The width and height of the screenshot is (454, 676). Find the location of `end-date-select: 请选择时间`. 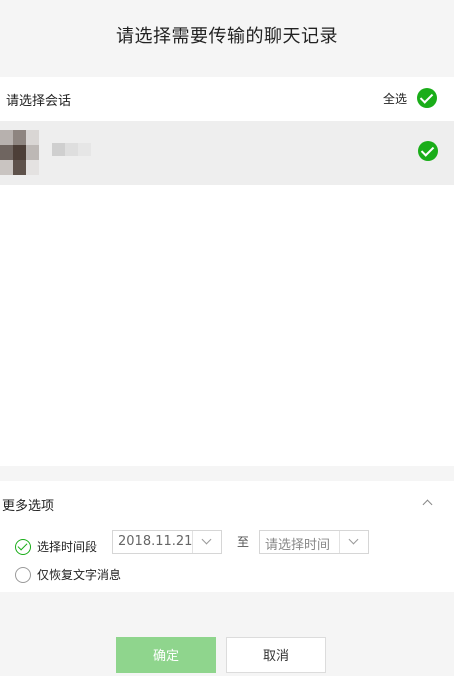

end-date-select: 请选择时间 is located at coordinates (314, 542).